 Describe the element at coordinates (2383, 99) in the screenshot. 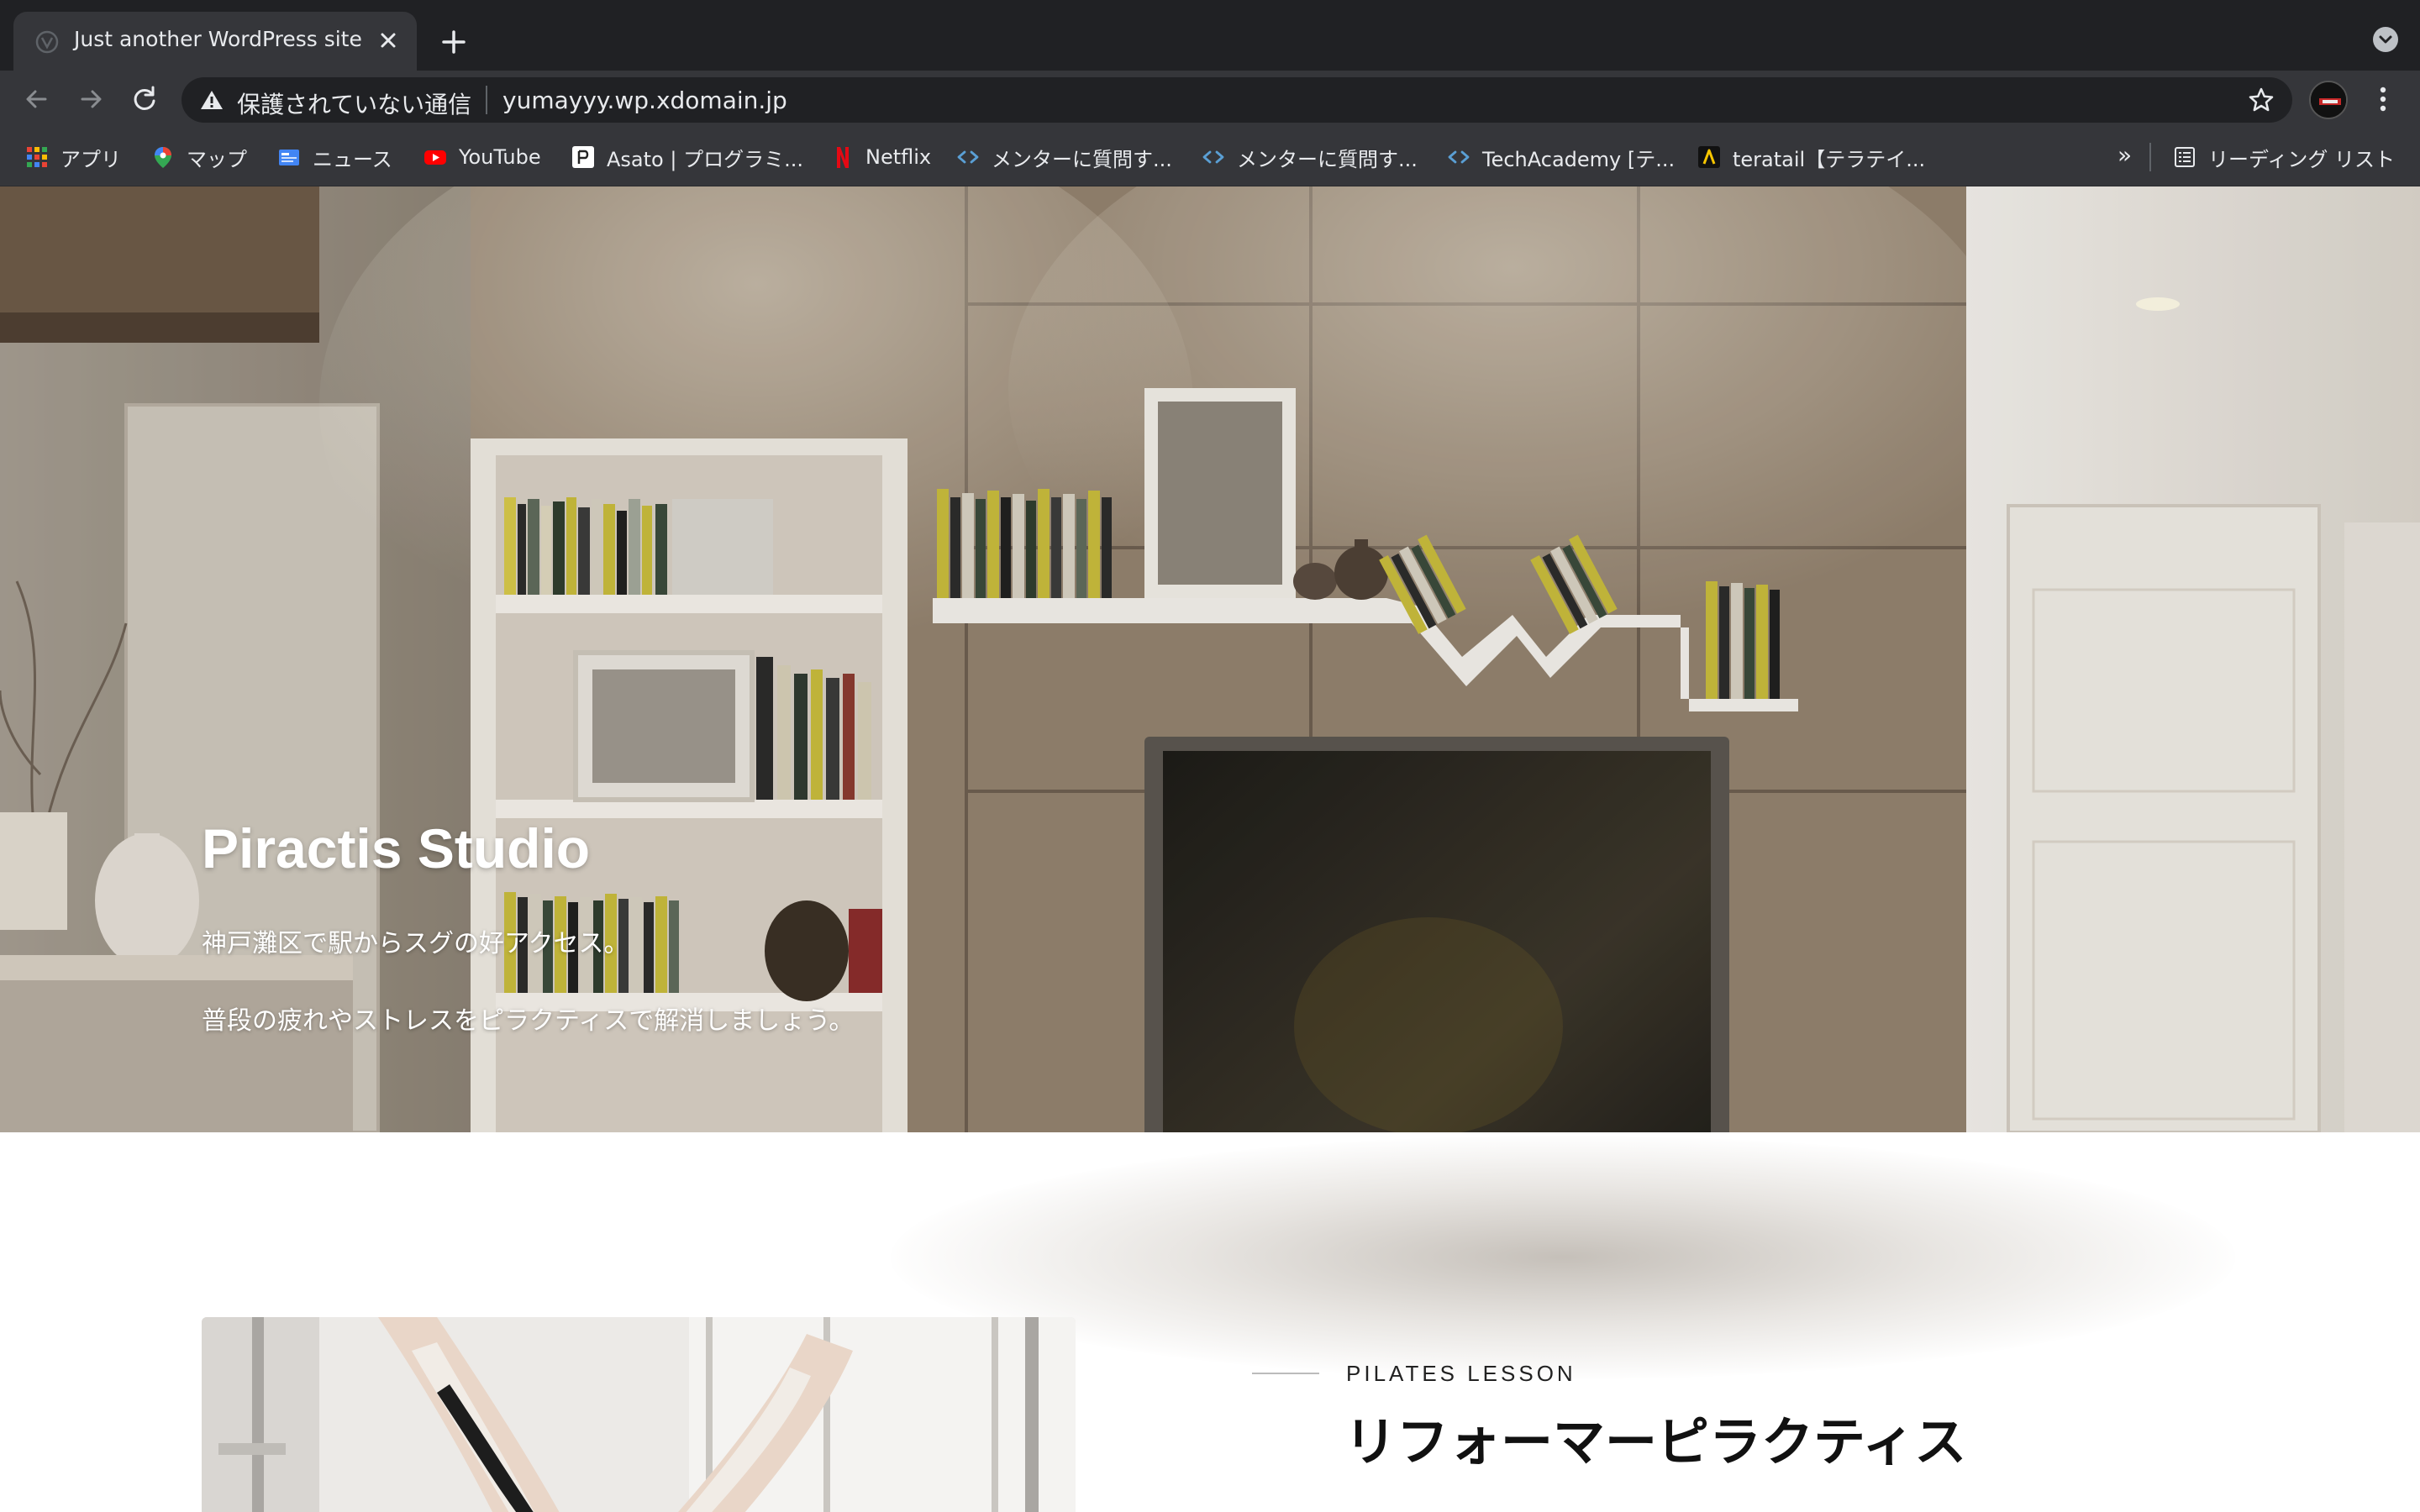

I see `more-menu-icon` at that location.